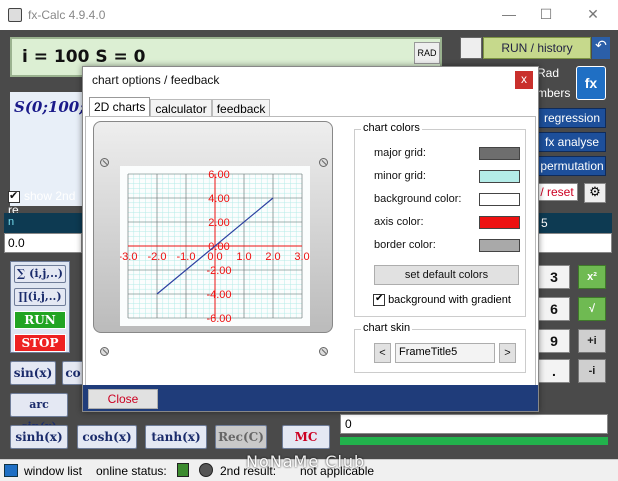 The height and width of the screenshot is (481, 618). I want to click on gradient-checkbox: ✔ background with gradient, so click(442, 300).